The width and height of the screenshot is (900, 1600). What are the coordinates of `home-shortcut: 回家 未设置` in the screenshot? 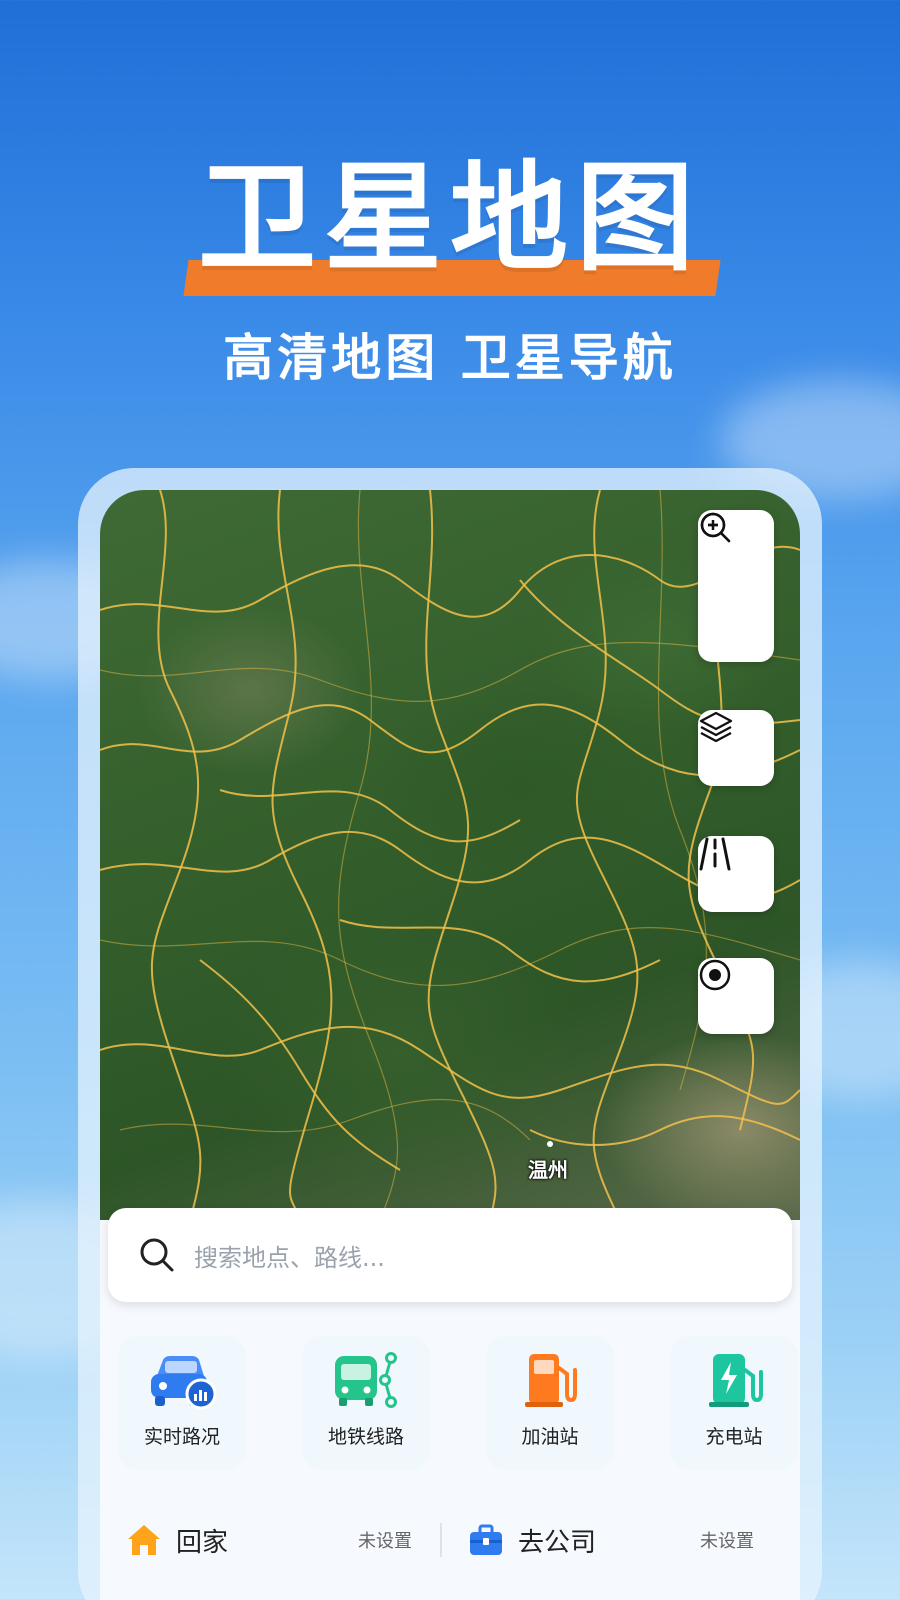 It's located at (270, 1540).